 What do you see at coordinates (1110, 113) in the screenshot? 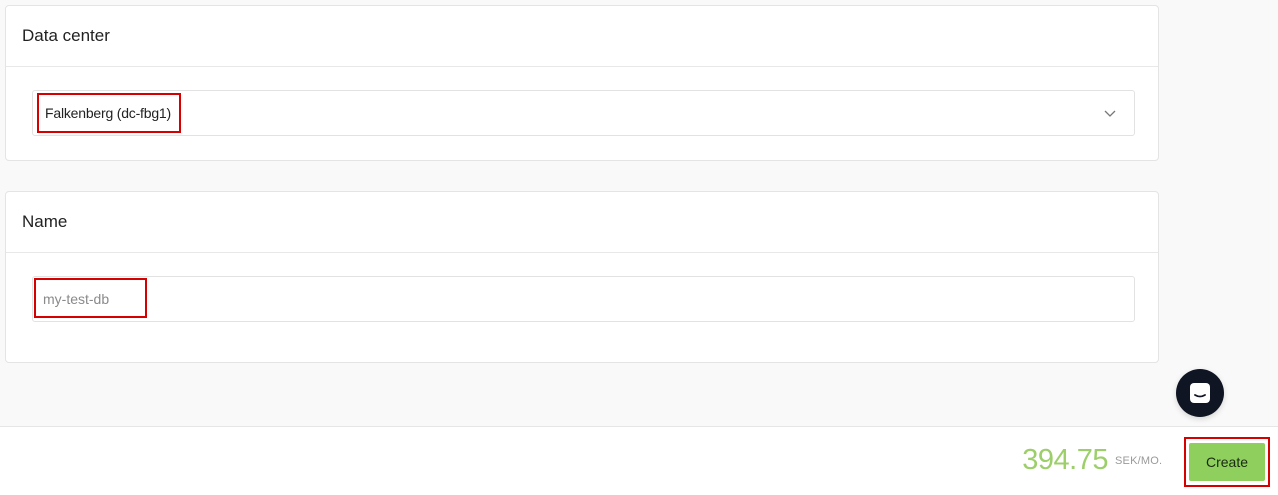
I see `chevron-down-icon` at bounding box center [1110, 113].